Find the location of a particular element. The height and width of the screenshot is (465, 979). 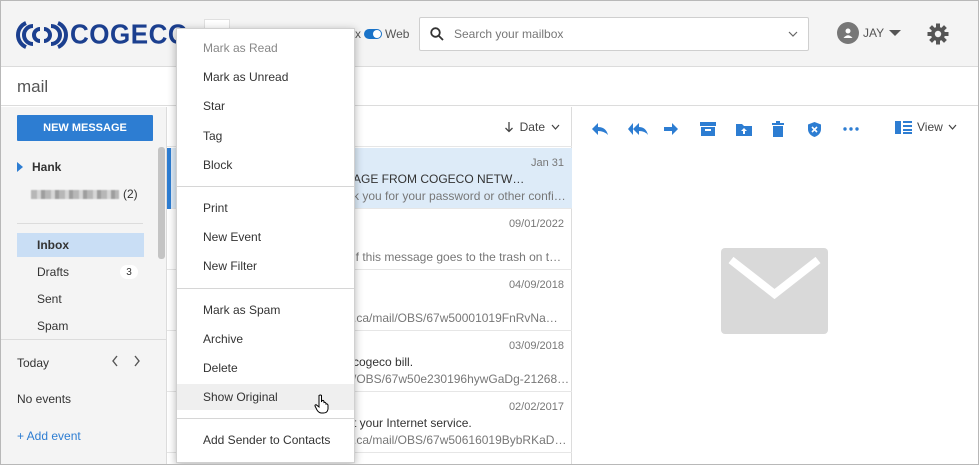

mail-web-toggle: x Web is located at coordinates (382, 34).